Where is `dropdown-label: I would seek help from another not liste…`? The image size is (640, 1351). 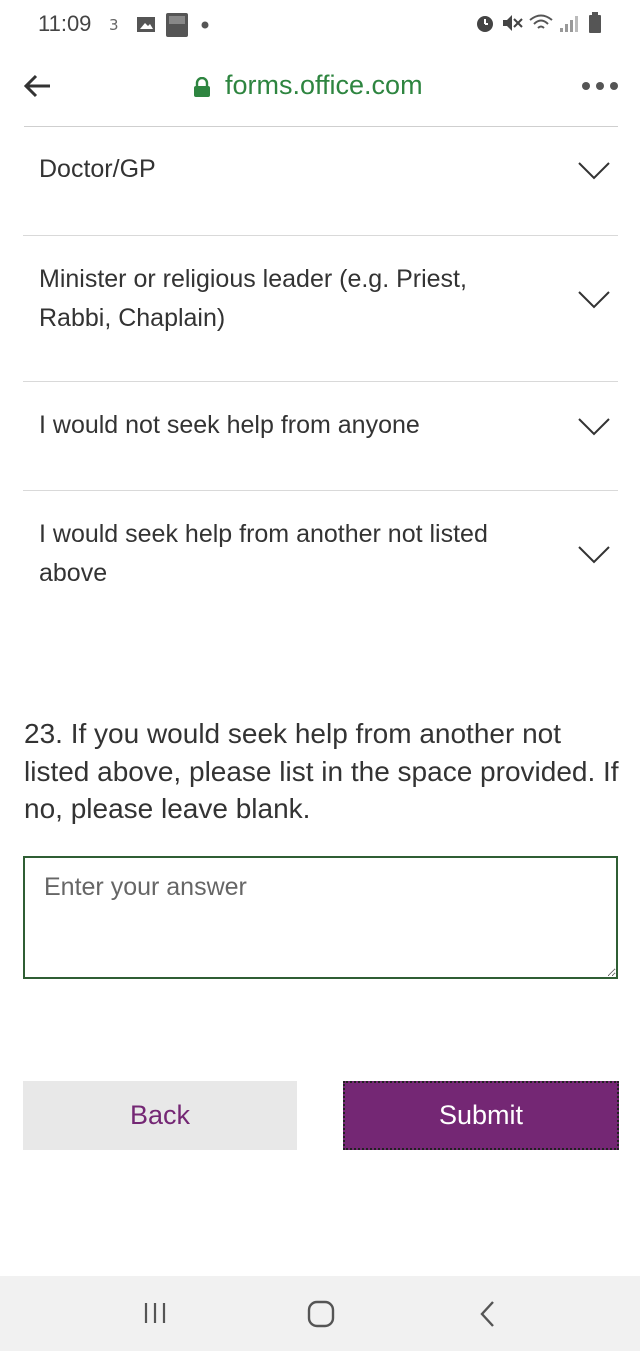
dropdown-label: I would seek help from another not liste… is located at coordinates (263, 553).